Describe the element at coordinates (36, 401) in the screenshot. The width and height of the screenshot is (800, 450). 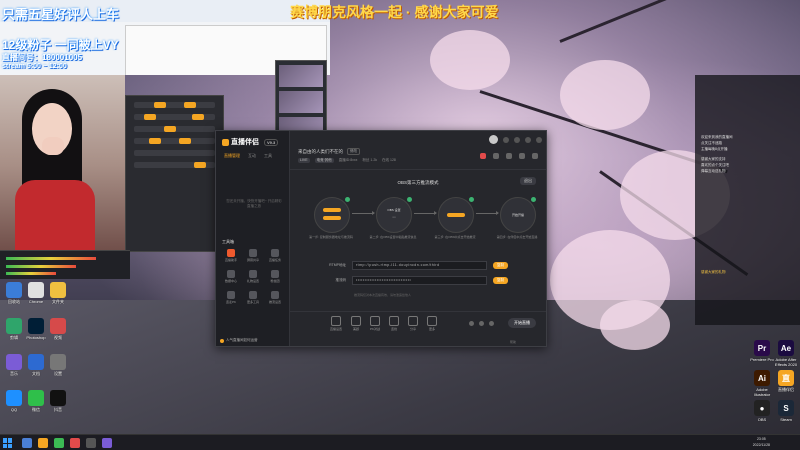
I see `desktop-icon: 微信` at that location.